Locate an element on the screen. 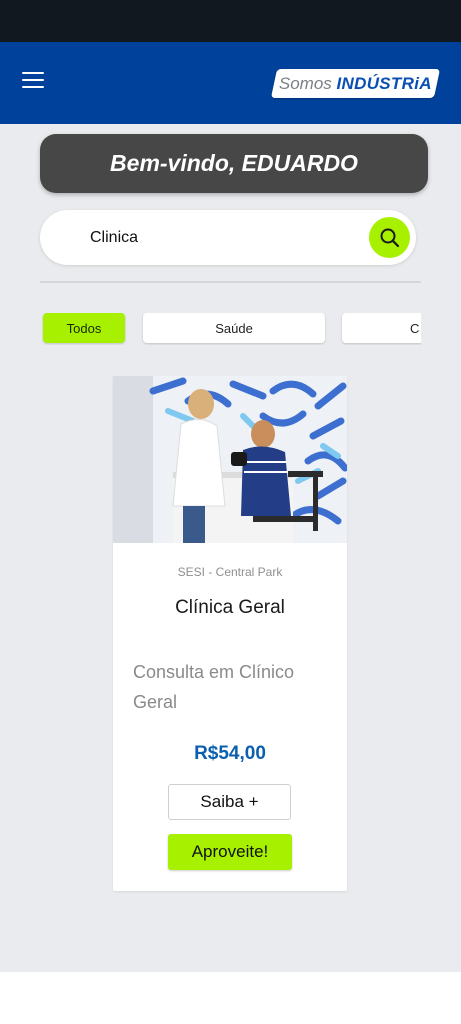  search-button is located at coordinates (389, 237).